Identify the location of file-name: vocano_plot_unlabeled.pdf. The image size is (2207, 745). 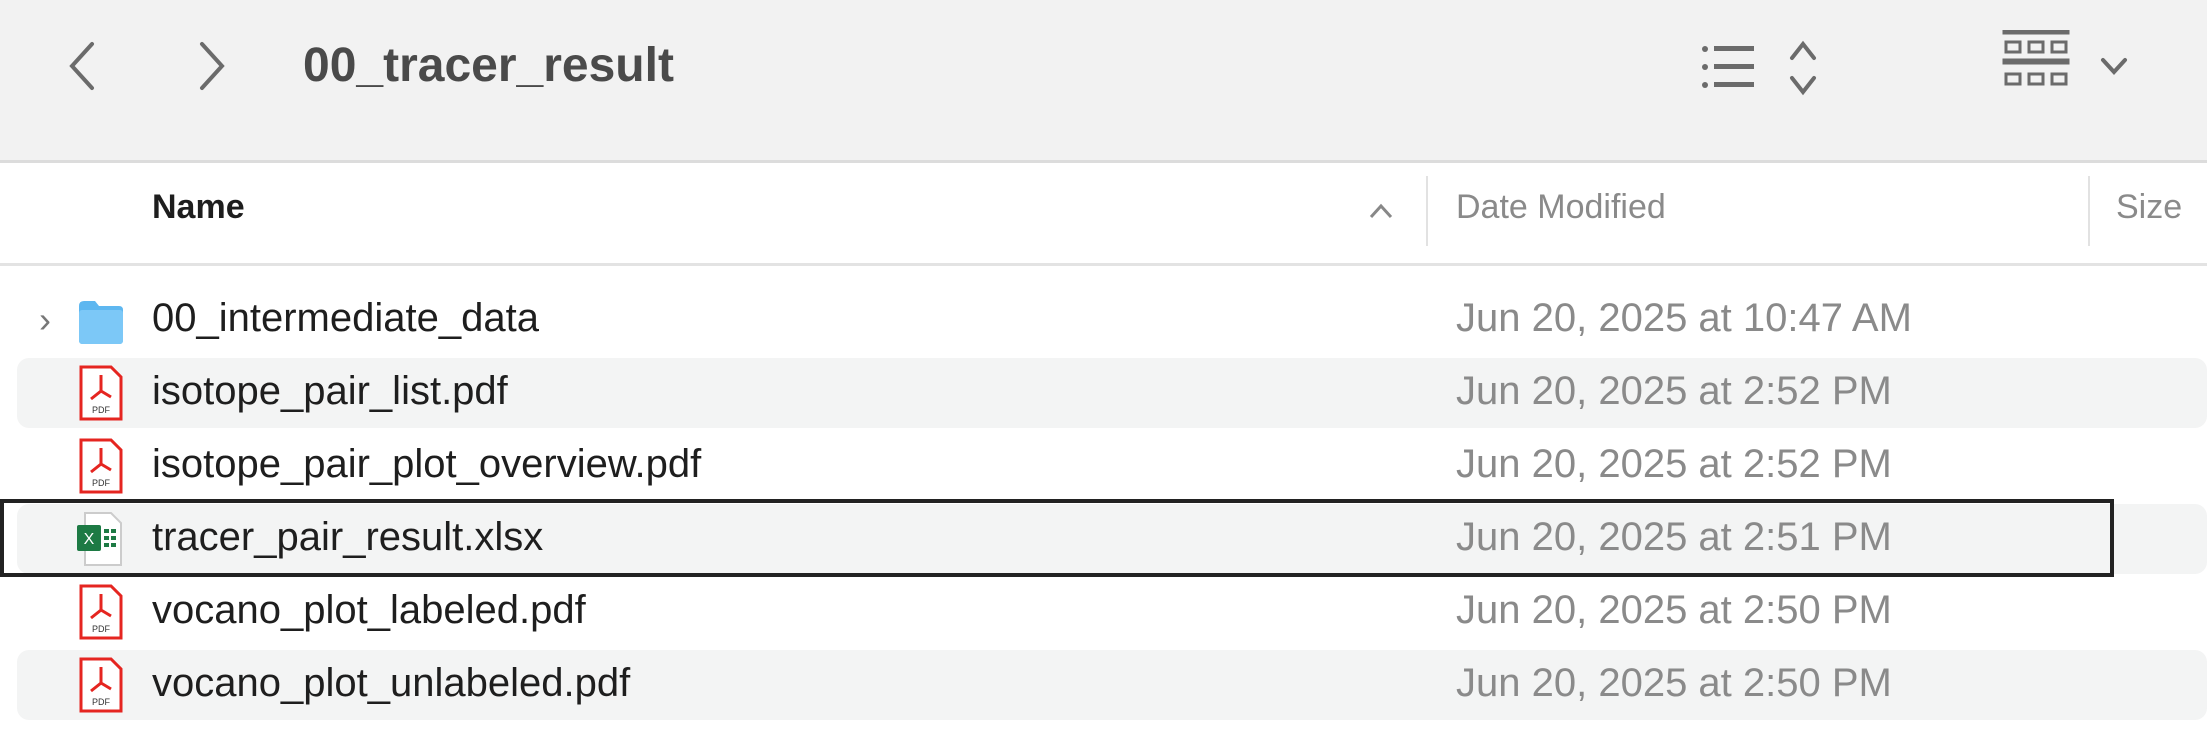
(391, 683).